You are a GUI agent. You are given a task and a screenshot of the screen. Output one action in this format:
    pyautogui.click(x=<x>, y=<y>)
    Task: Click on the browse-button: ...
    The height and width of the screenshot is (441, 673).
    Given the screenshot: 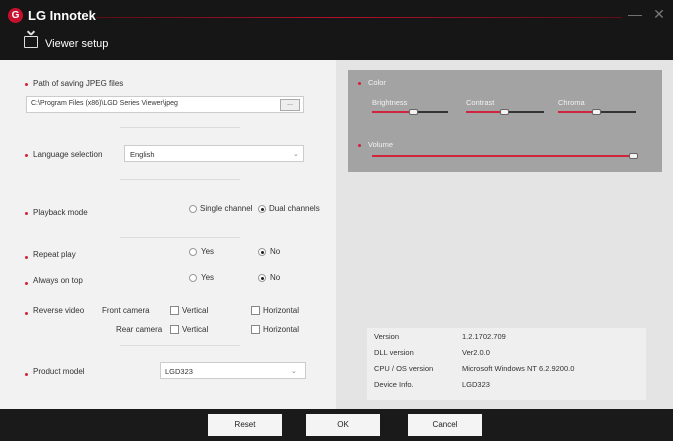 What is the action you would take?
    pyautogui.click(x=290, y=105)
    